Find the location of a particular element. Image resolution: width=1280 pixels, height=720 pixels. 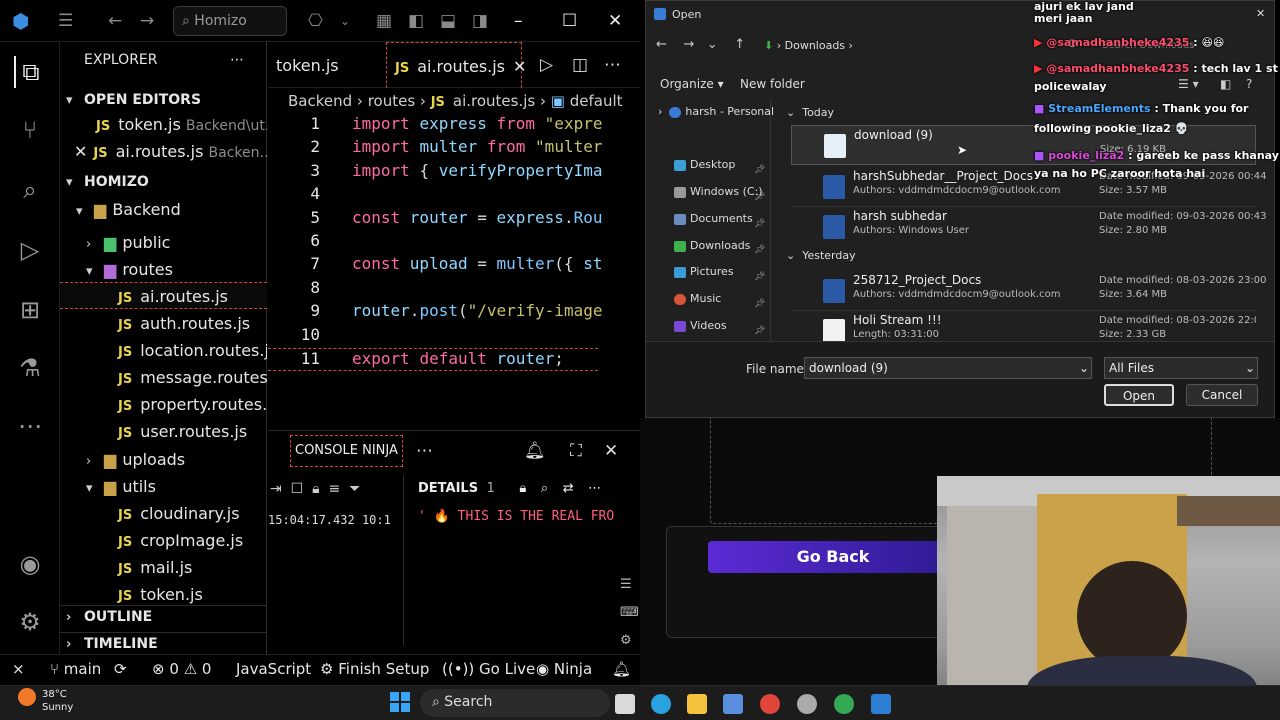

code-line: 4 is located at coordinates (454, 195).